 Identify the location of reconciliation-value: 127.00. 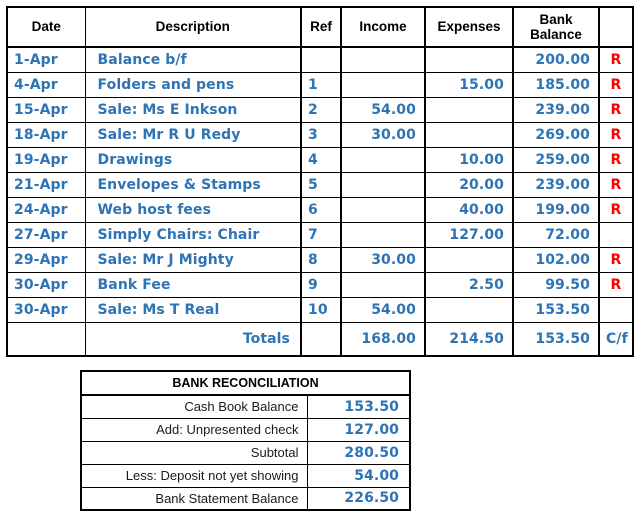
(358, 429).